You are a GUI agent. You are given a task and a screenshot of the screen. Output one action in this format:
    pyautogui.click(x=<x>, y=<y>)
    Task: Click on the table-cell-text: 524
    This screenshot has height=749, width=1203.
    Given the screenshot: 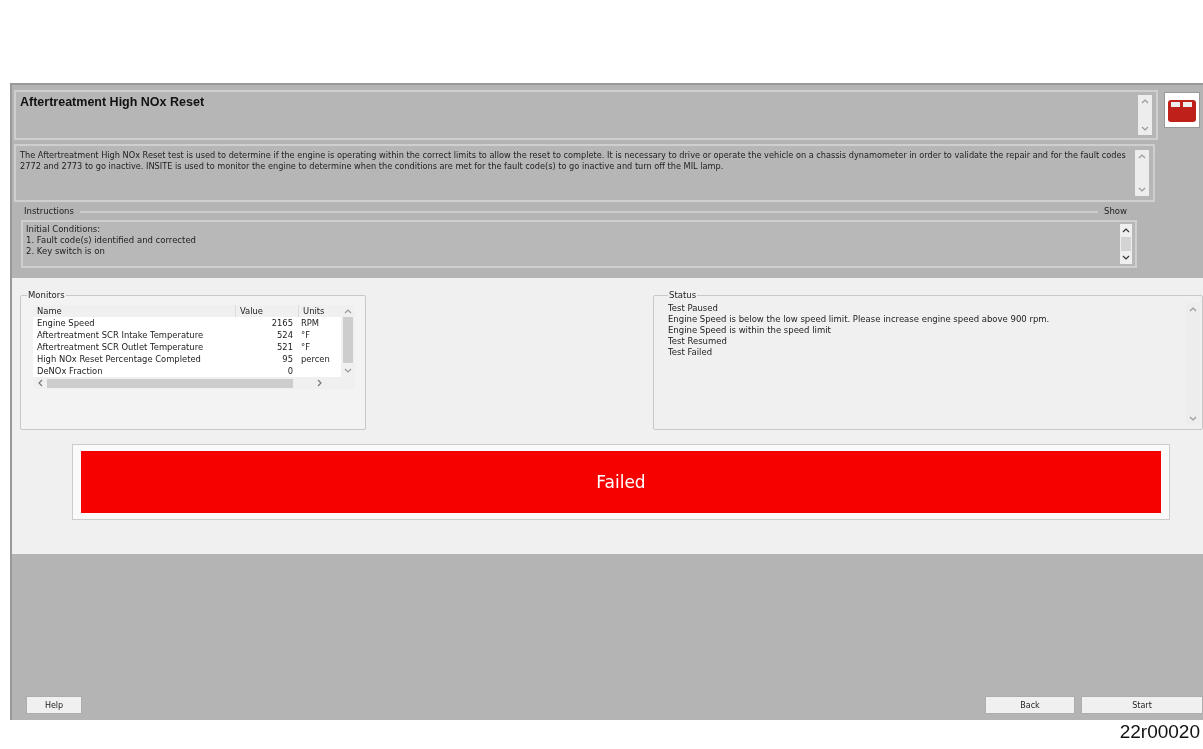 What is the action you would take?
    pyautogui.click(x=285, y=335)
    